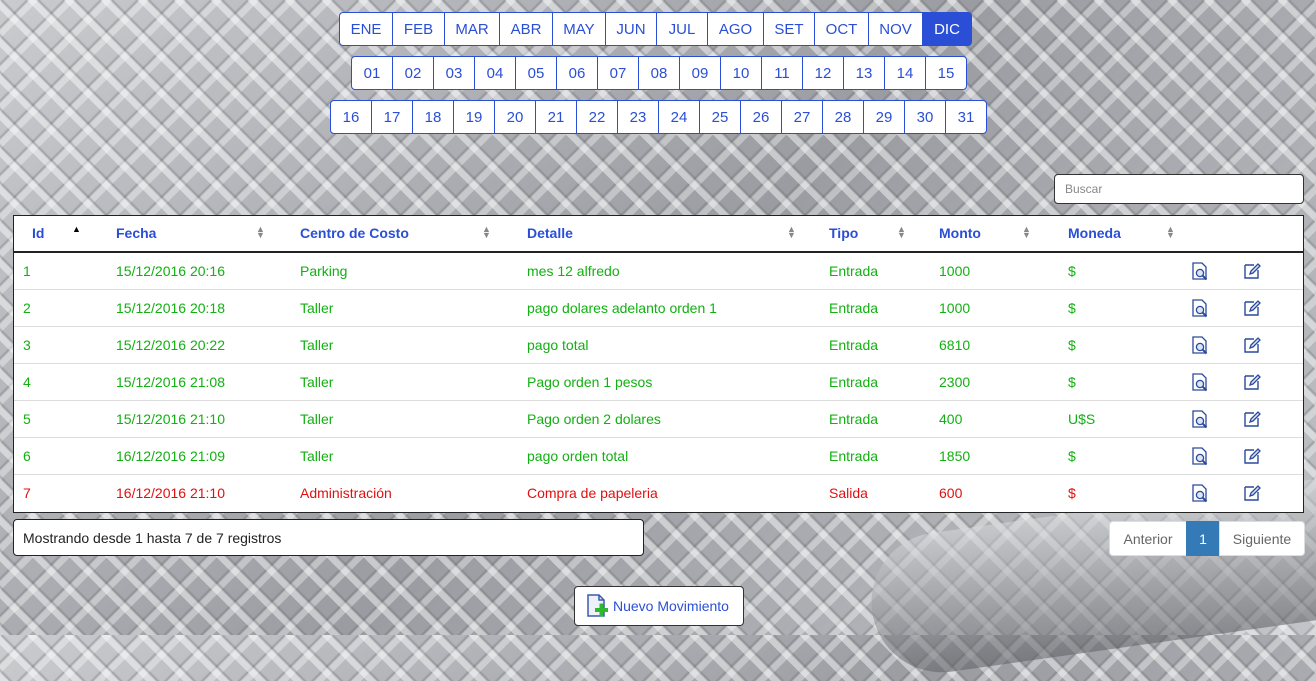  Describe the element at coordinates (700, 73) in the screenshot. I see `day-button-09: 09` at that location.